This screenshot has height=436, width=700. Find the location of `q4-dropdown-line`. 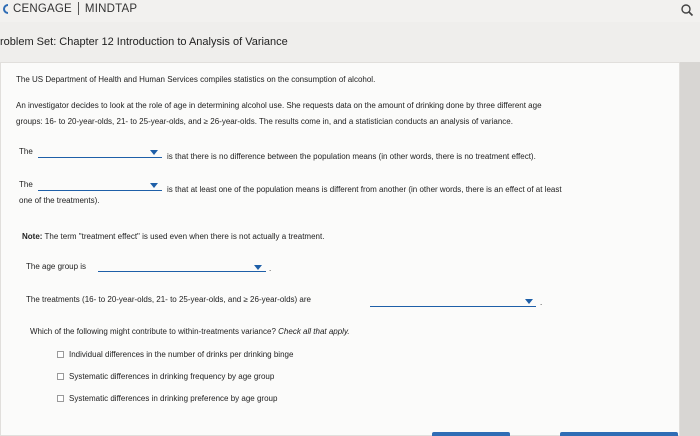

q4-dropdown-line is located at coordinates (453, 306).